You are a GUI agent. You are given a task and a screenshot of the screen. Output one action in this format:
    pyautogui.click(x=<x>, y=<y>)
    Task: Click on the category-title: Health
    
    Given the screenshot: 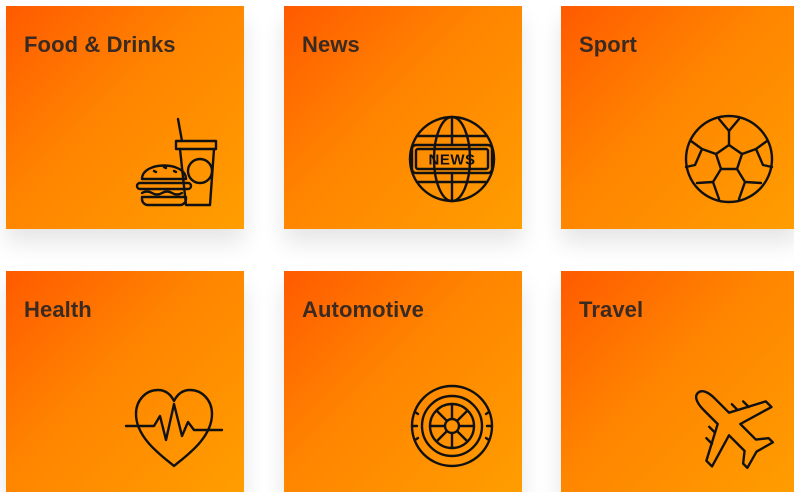 What is the action you would take?
    pyautogui.click(x=58, y=309)
    